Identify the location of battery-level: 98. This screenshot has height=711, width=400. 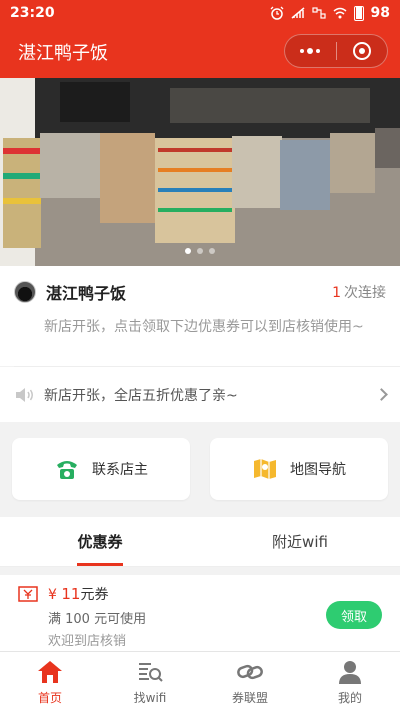
(380, 13).